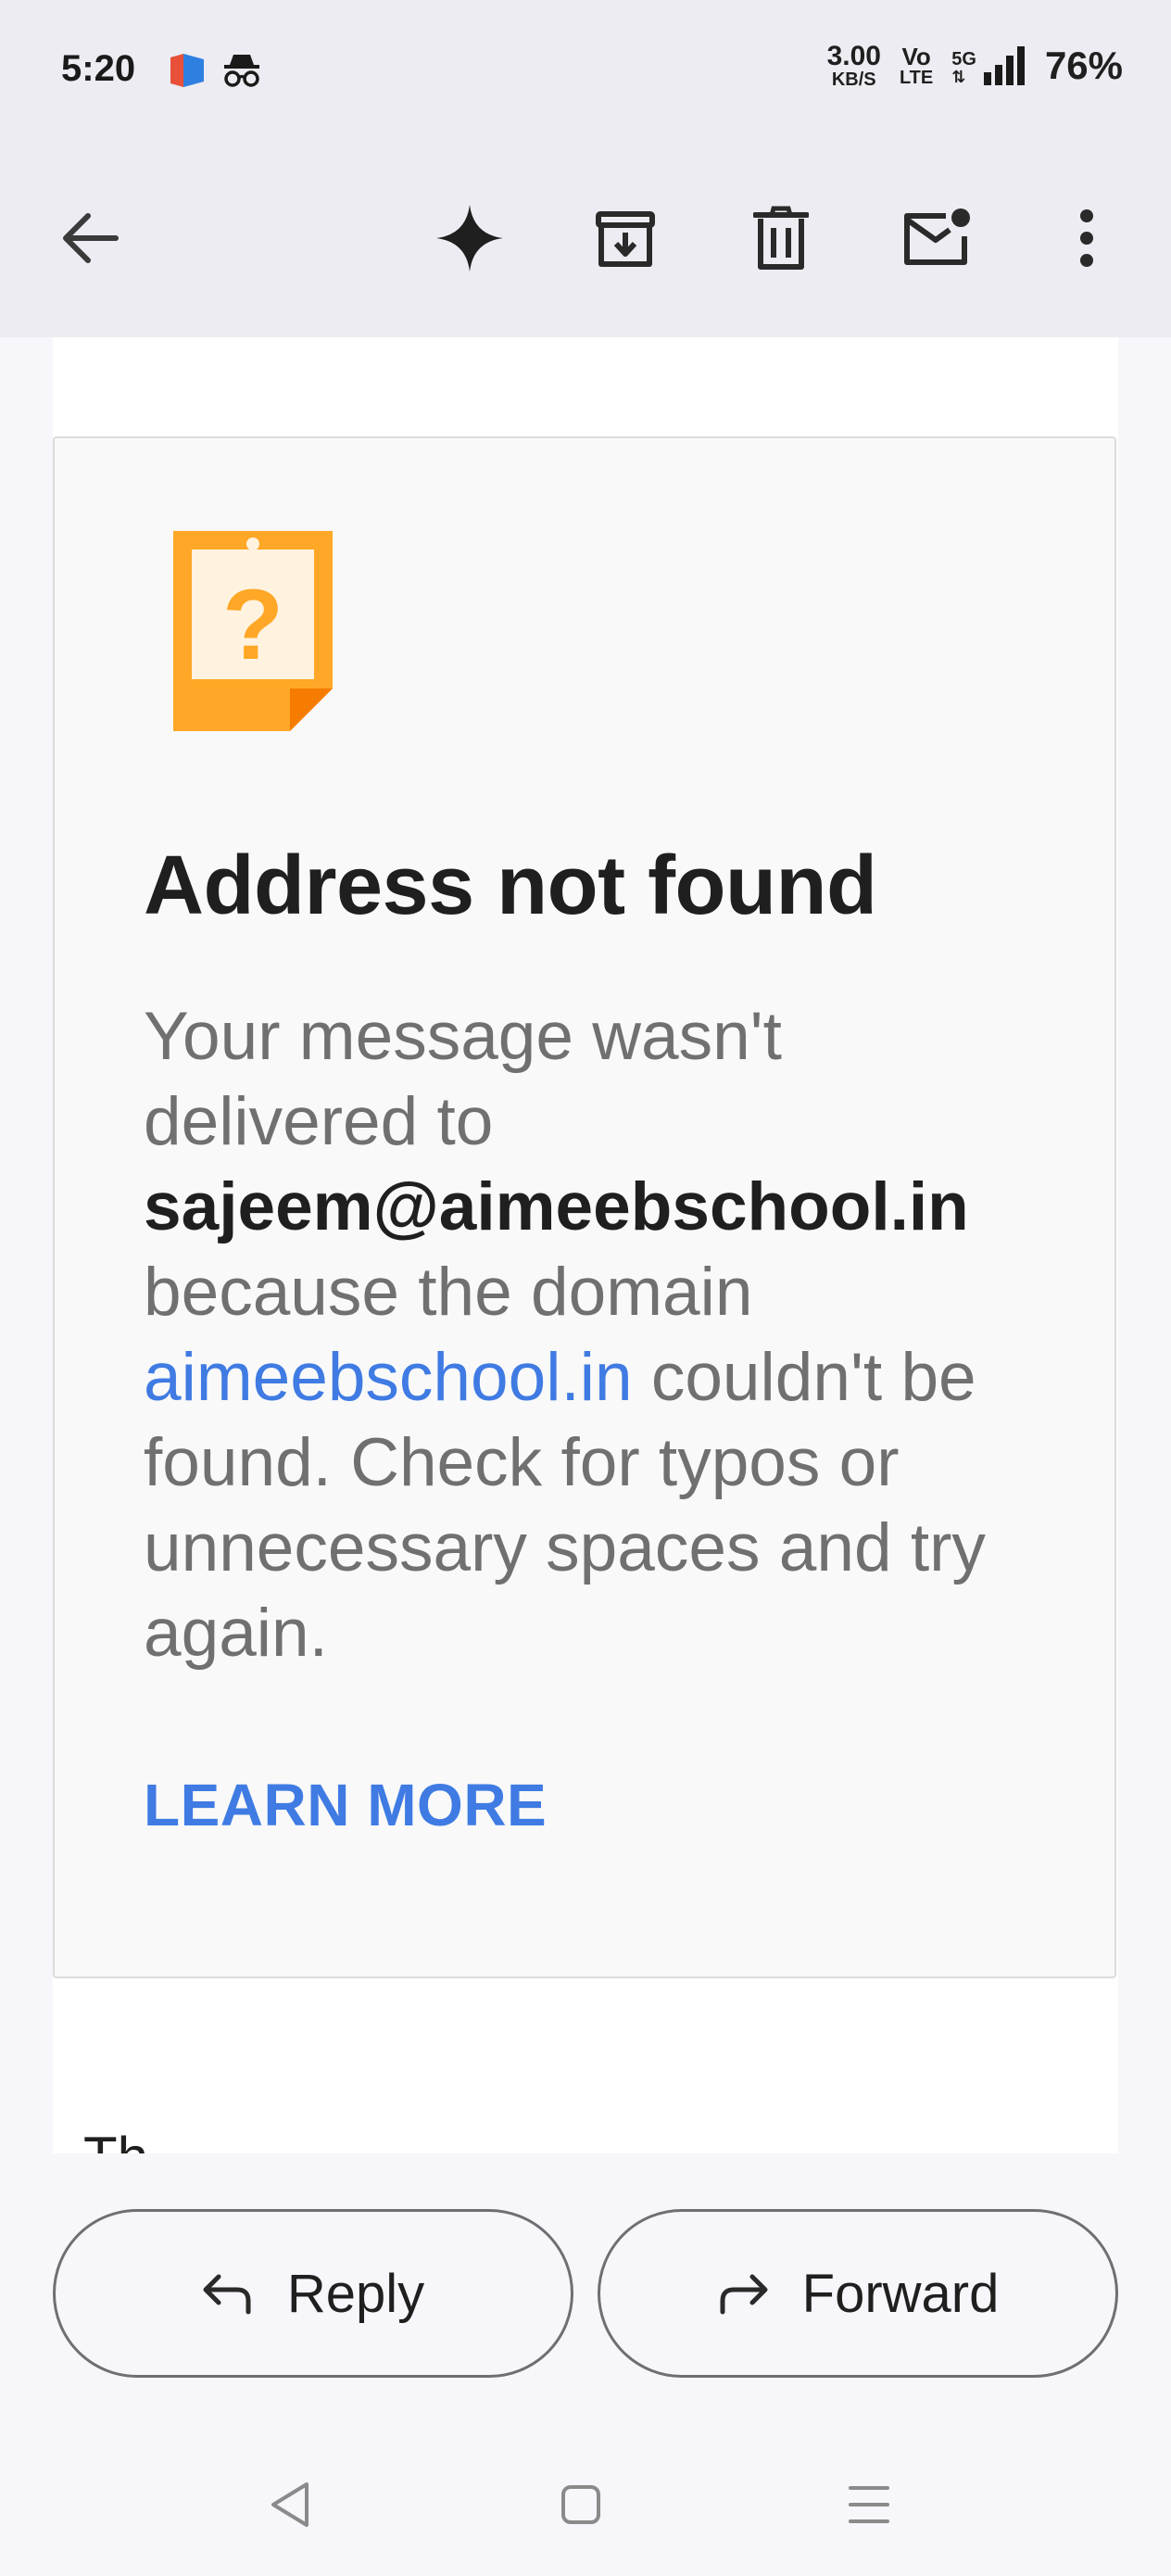  I want to click on incognito-icon, so click(242, 71).